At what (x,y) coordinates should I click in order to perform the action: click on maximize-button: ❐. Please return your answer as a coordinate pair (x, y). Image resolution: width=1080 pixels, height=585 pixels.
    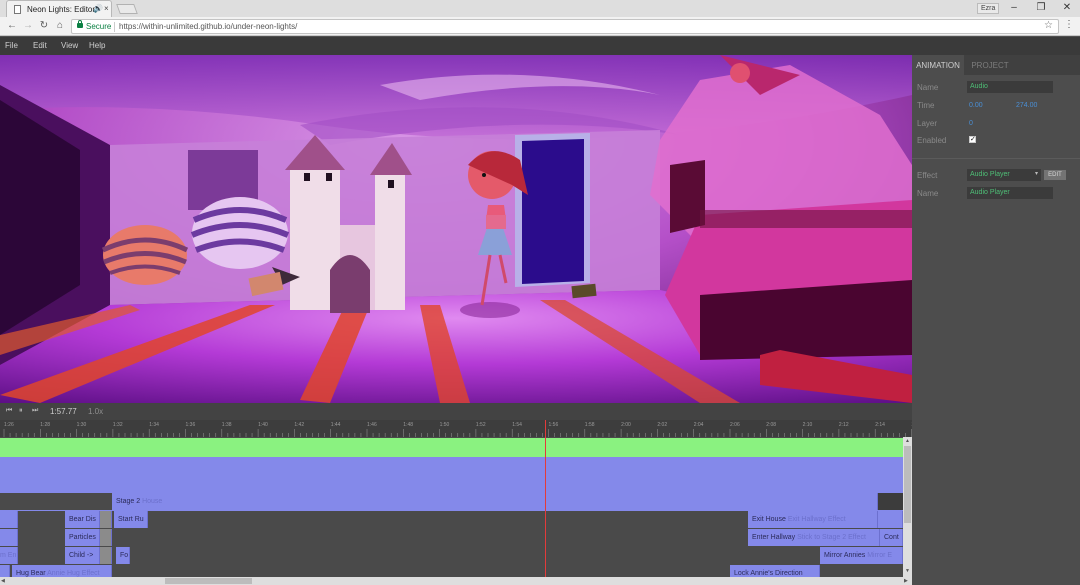
    Looking at the image, I should click on (1041, 8).